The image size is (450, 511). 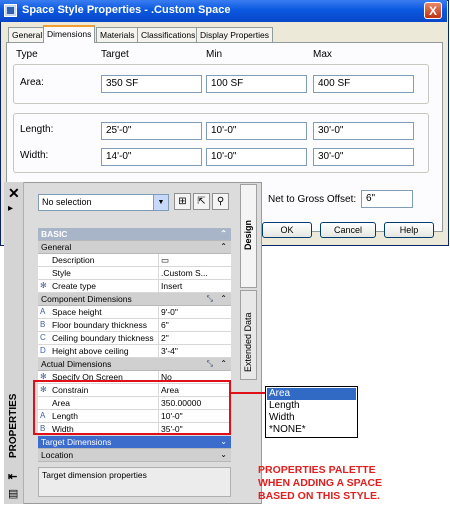 What do you see at coordinates (73, 260) in the screenshot?
I see `property-key: Description` at bounding box center [73, 260].